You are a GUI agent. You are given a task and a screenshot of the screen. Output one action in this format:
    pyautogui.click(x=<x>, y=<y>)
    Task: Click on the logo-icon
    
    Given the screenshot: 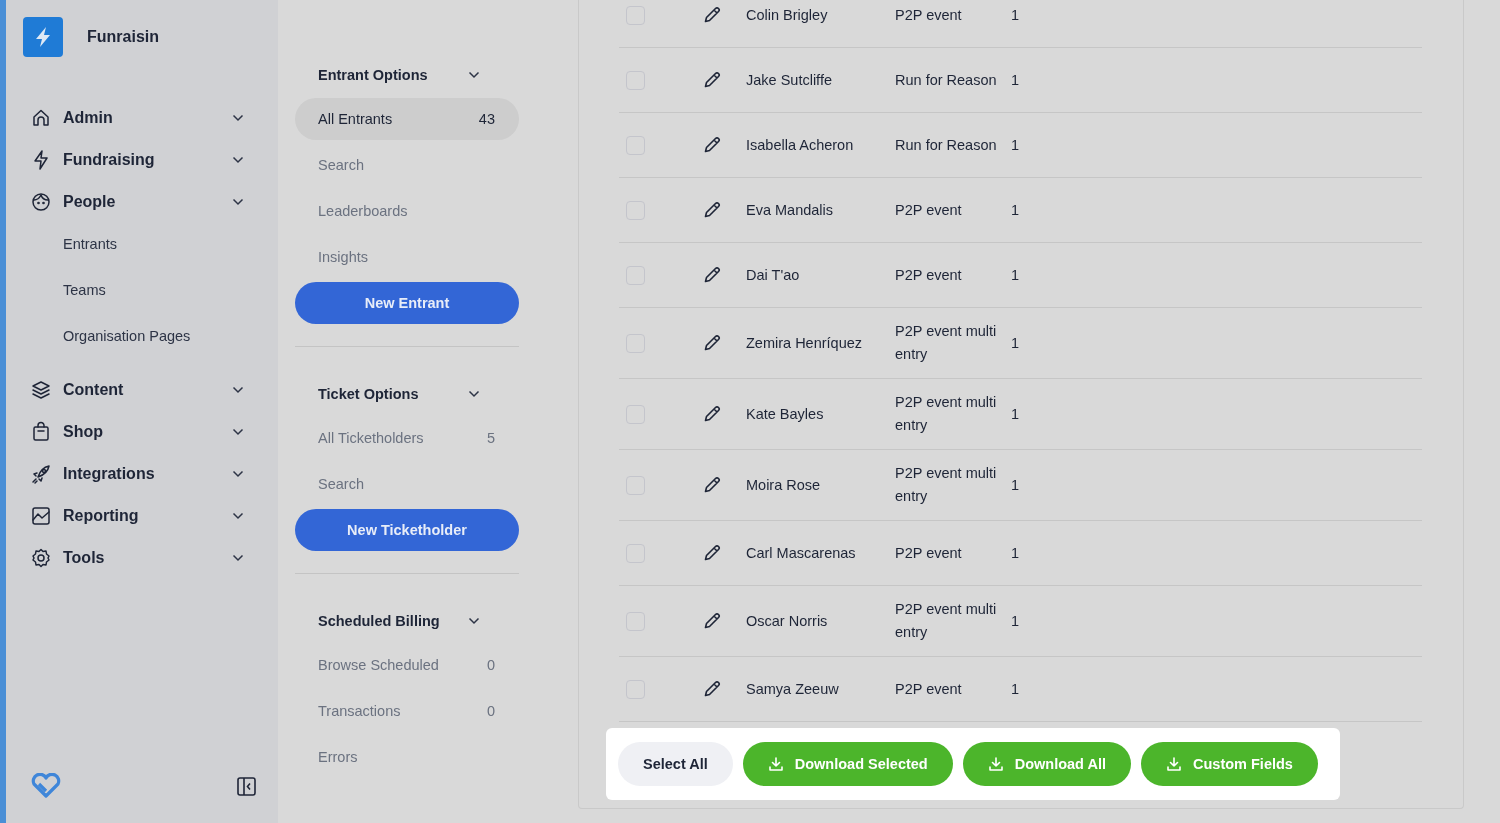 What is the action you would take?
    pyautogui.click(x=43, y=37)
    